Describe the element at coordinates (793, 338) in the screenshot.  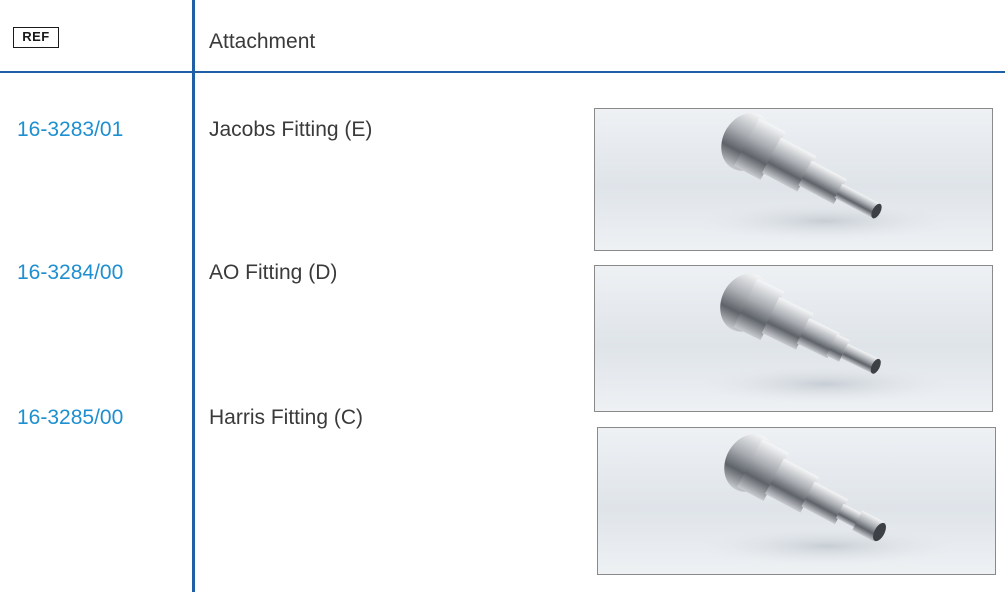
I see `ao-fitting-photo` at that location.